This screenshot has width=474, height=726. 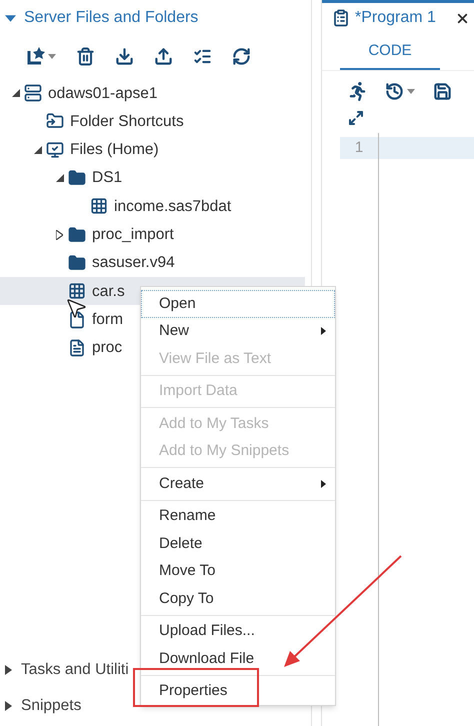 I want to click on tree-label: DS1, so click(x=107, y=178).